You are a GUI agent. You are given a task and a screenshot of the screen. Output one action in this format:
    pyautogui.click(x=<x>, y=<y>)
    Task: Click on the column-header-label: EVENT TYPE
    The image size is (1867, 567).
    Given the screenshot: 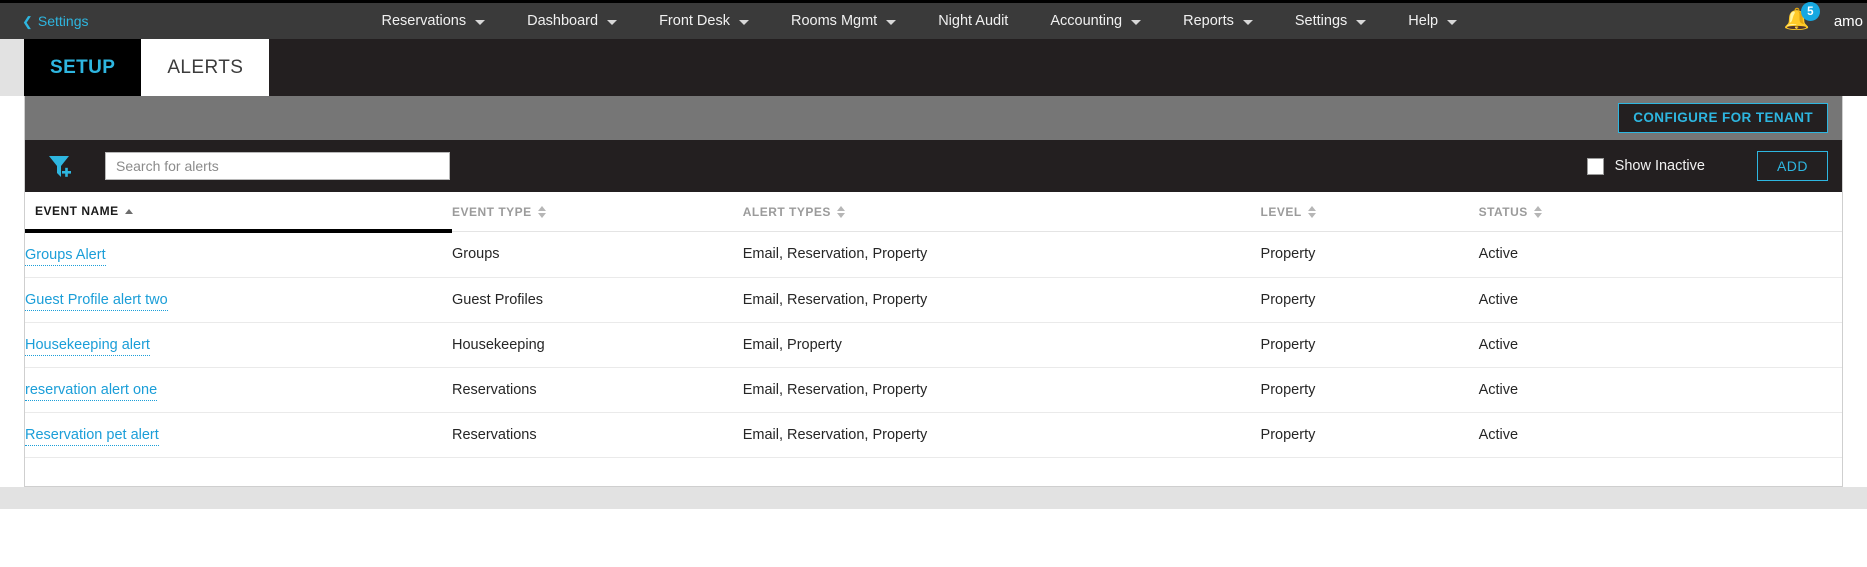 What is the action you would take?
    pyautogui.click(x=491, y=211)
    